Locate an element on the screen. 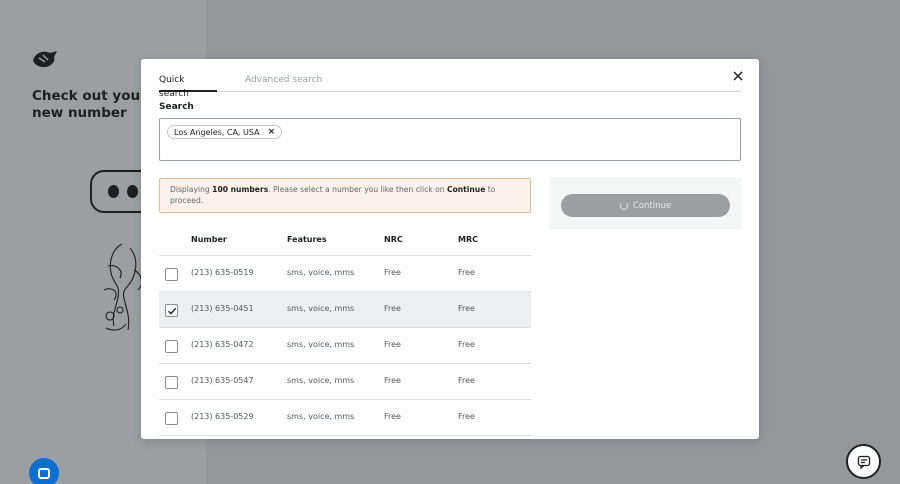  continue-button: Continue is located at coordinates (645, 205).